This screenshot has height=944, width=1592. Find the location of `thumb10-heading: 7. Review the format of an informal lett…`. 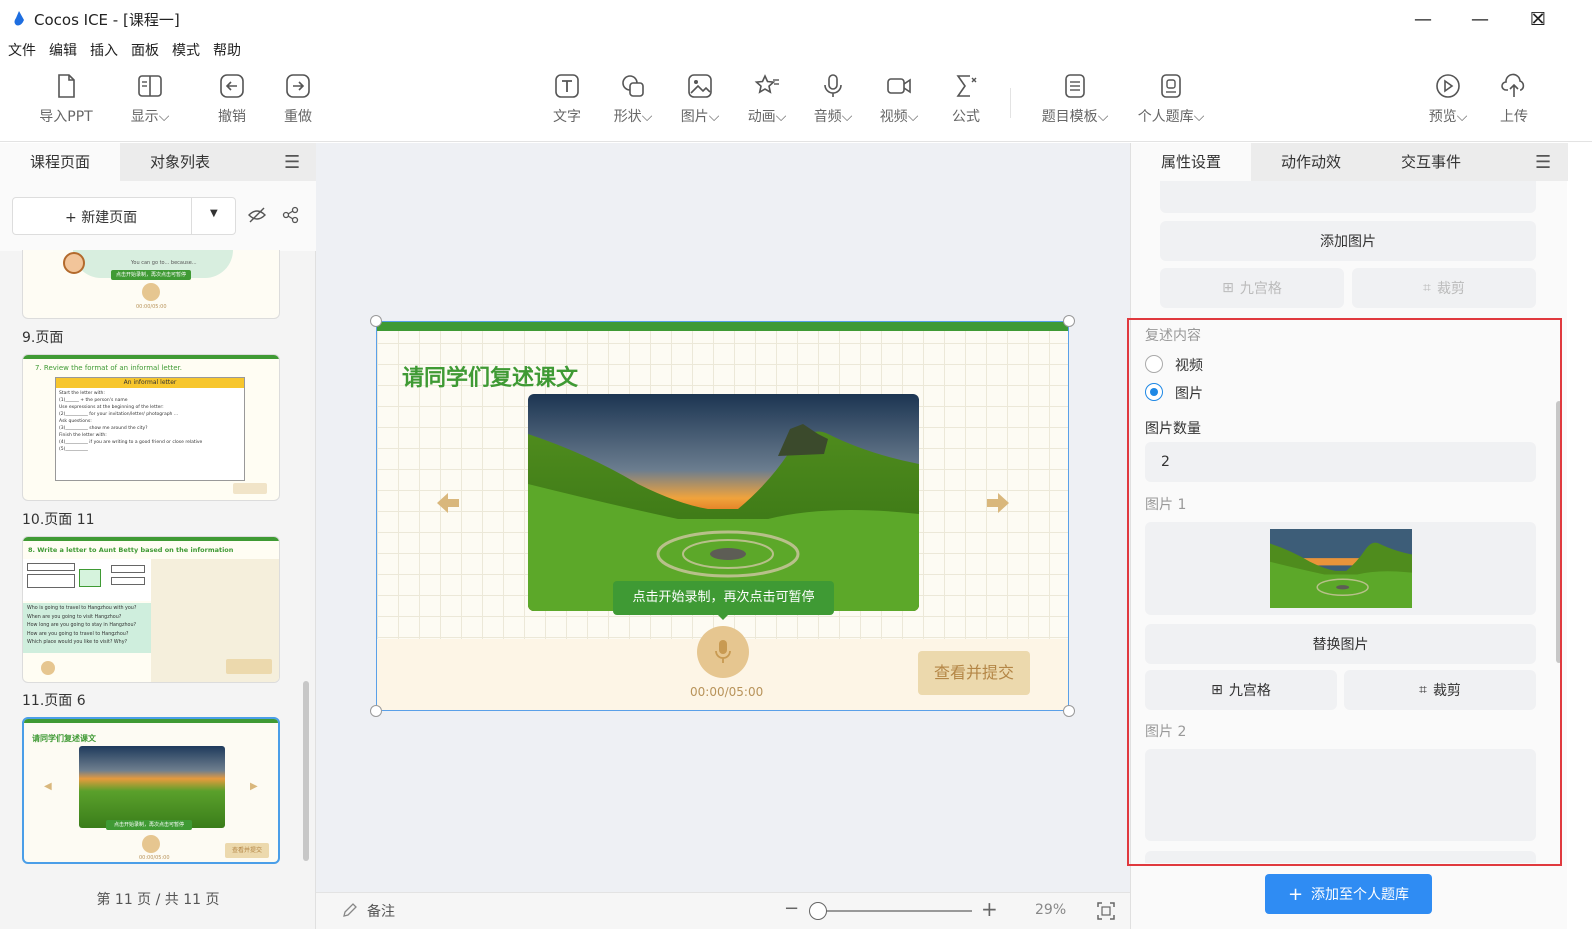

thumb10-heading: 7. Review the format of an informal lett… is located at coordinates (108, 368).